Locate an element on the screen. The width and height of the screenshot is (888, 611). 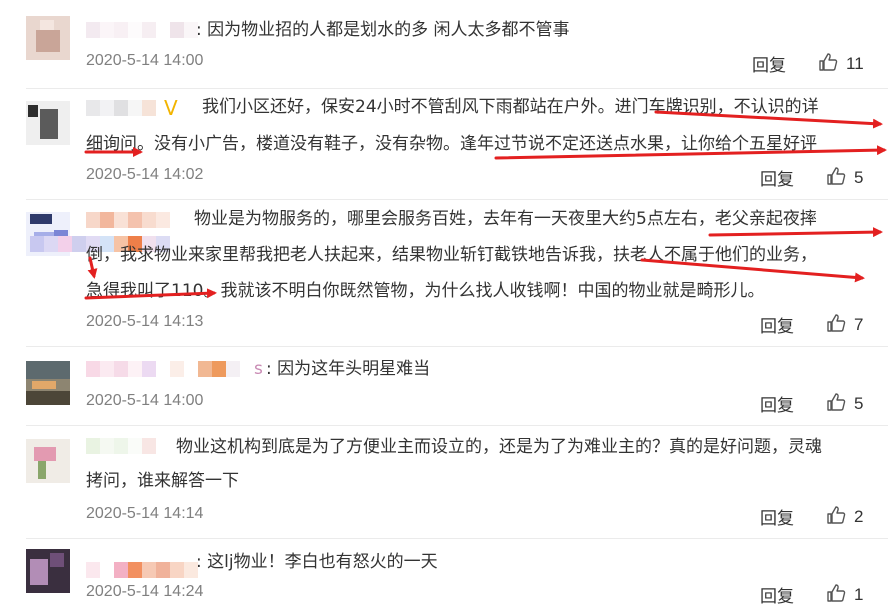
comment-timestamp: 2020-5-14 14:02 is located at coordinates (145, 174).